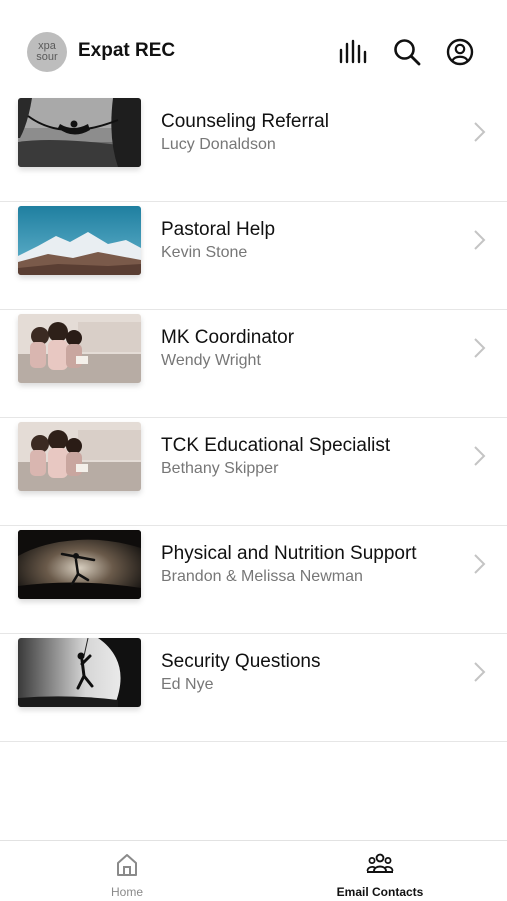 The width and height of the screenshot is (507, 901). What do you see at coordinates (79, 672) in the screenshot?
I see `climber-silhouette-photo` at bounding box center [79, 672].